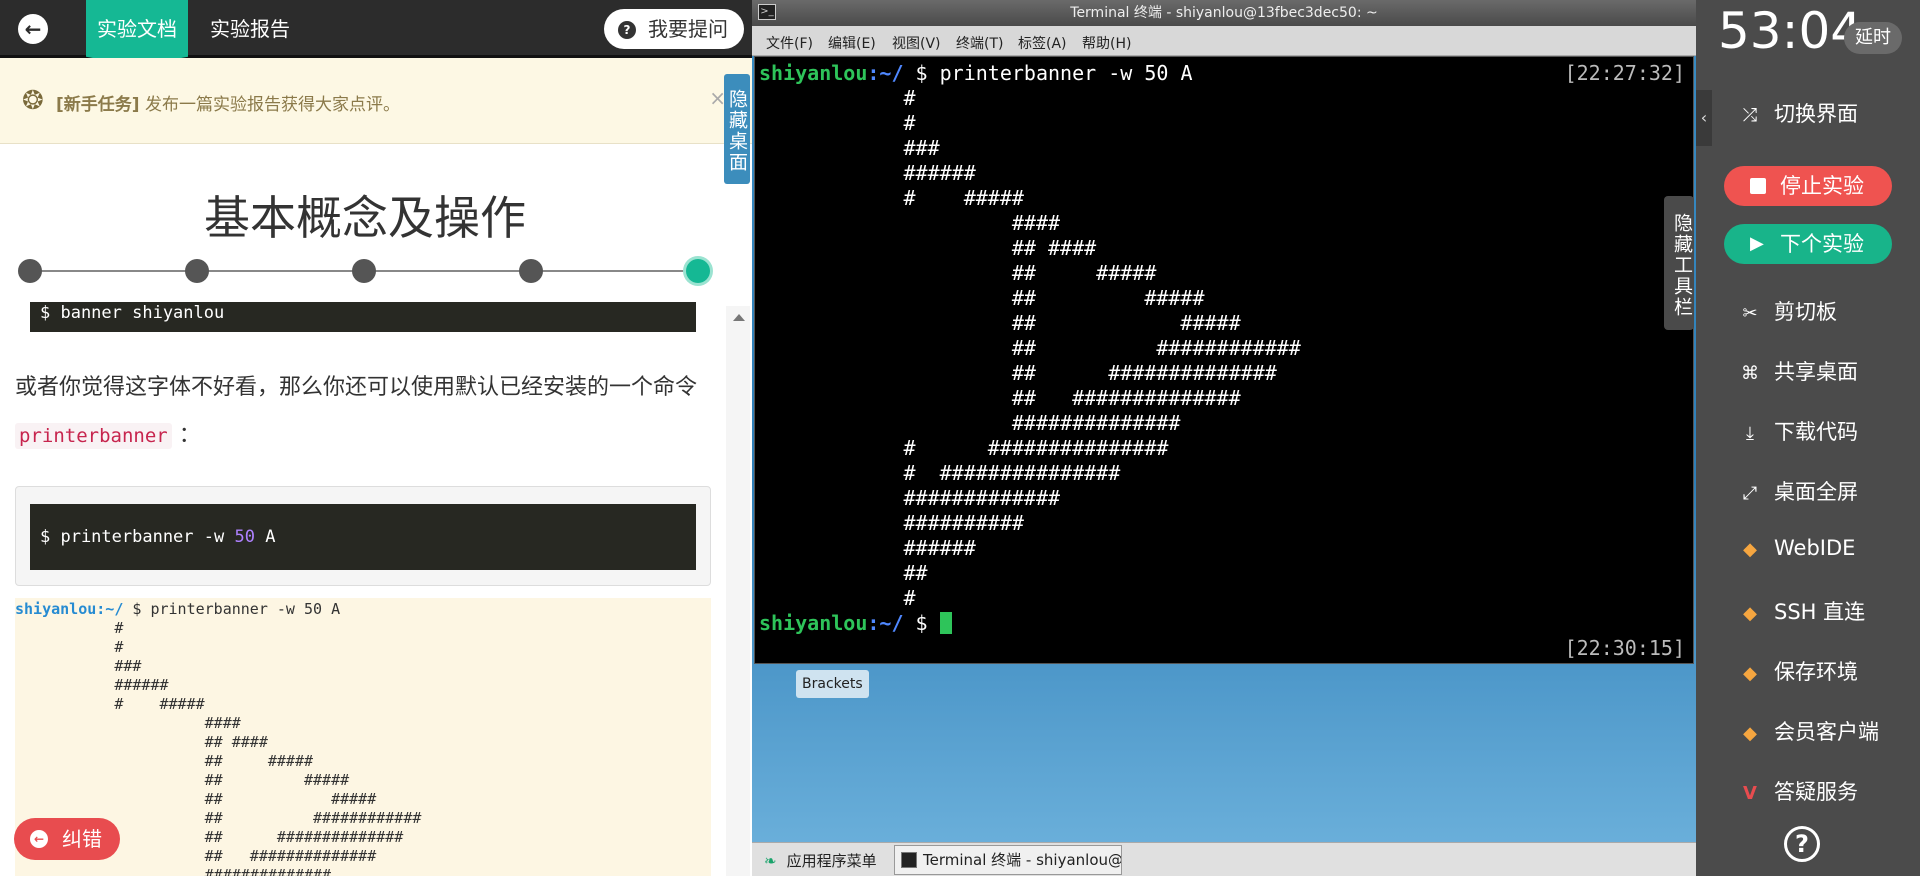  Describe the element at coordinates (789, 43) in the screenshot. I see `menu-file: 文件(F)` at that location.